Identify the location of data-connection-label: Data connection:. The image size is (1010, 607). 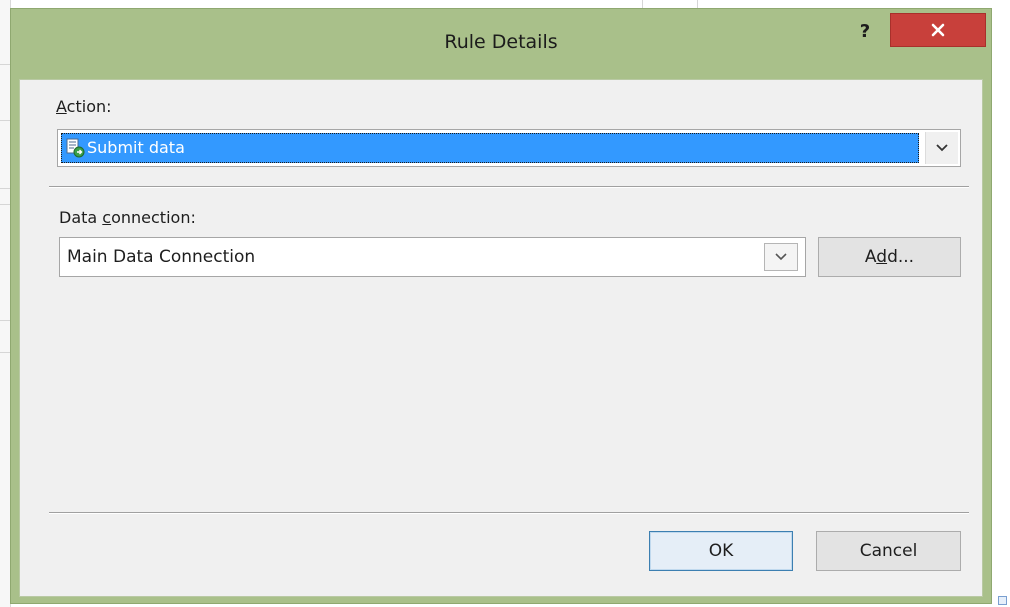
(127, 217).